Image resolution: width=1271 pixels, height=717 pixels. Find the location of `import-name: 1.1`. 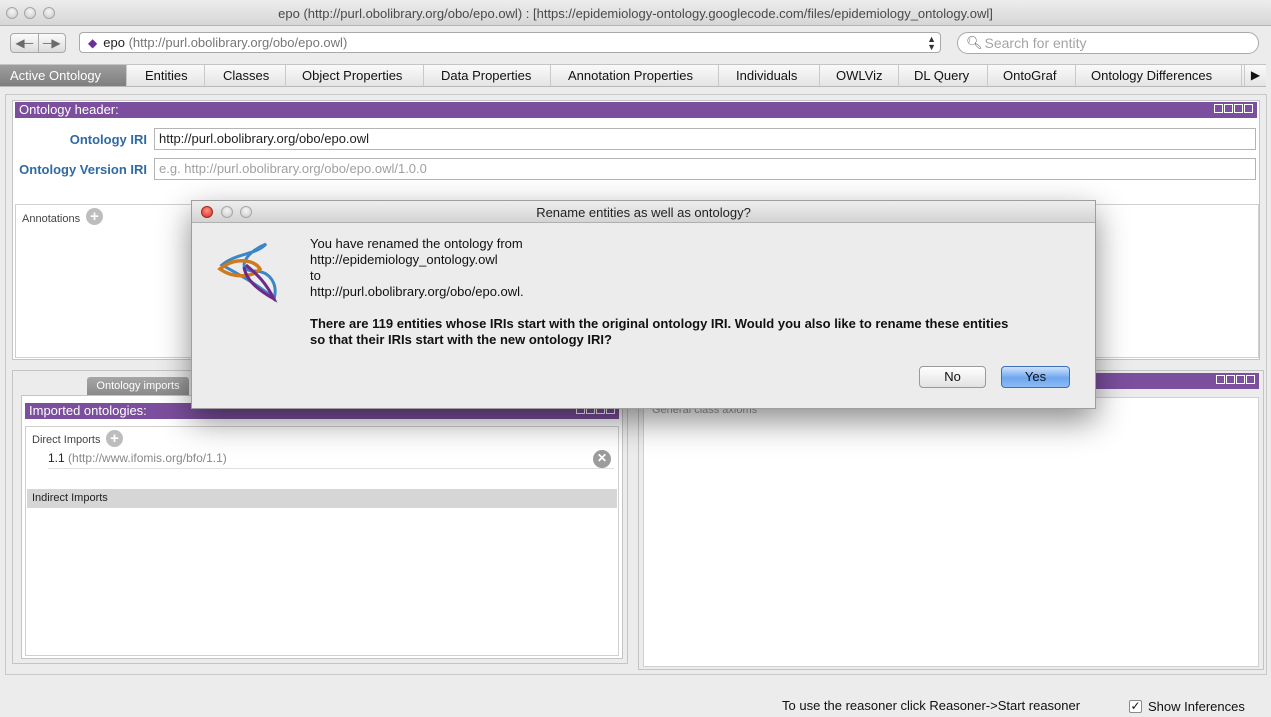

import-name: 1.1 is located at coordinates (56, 458).